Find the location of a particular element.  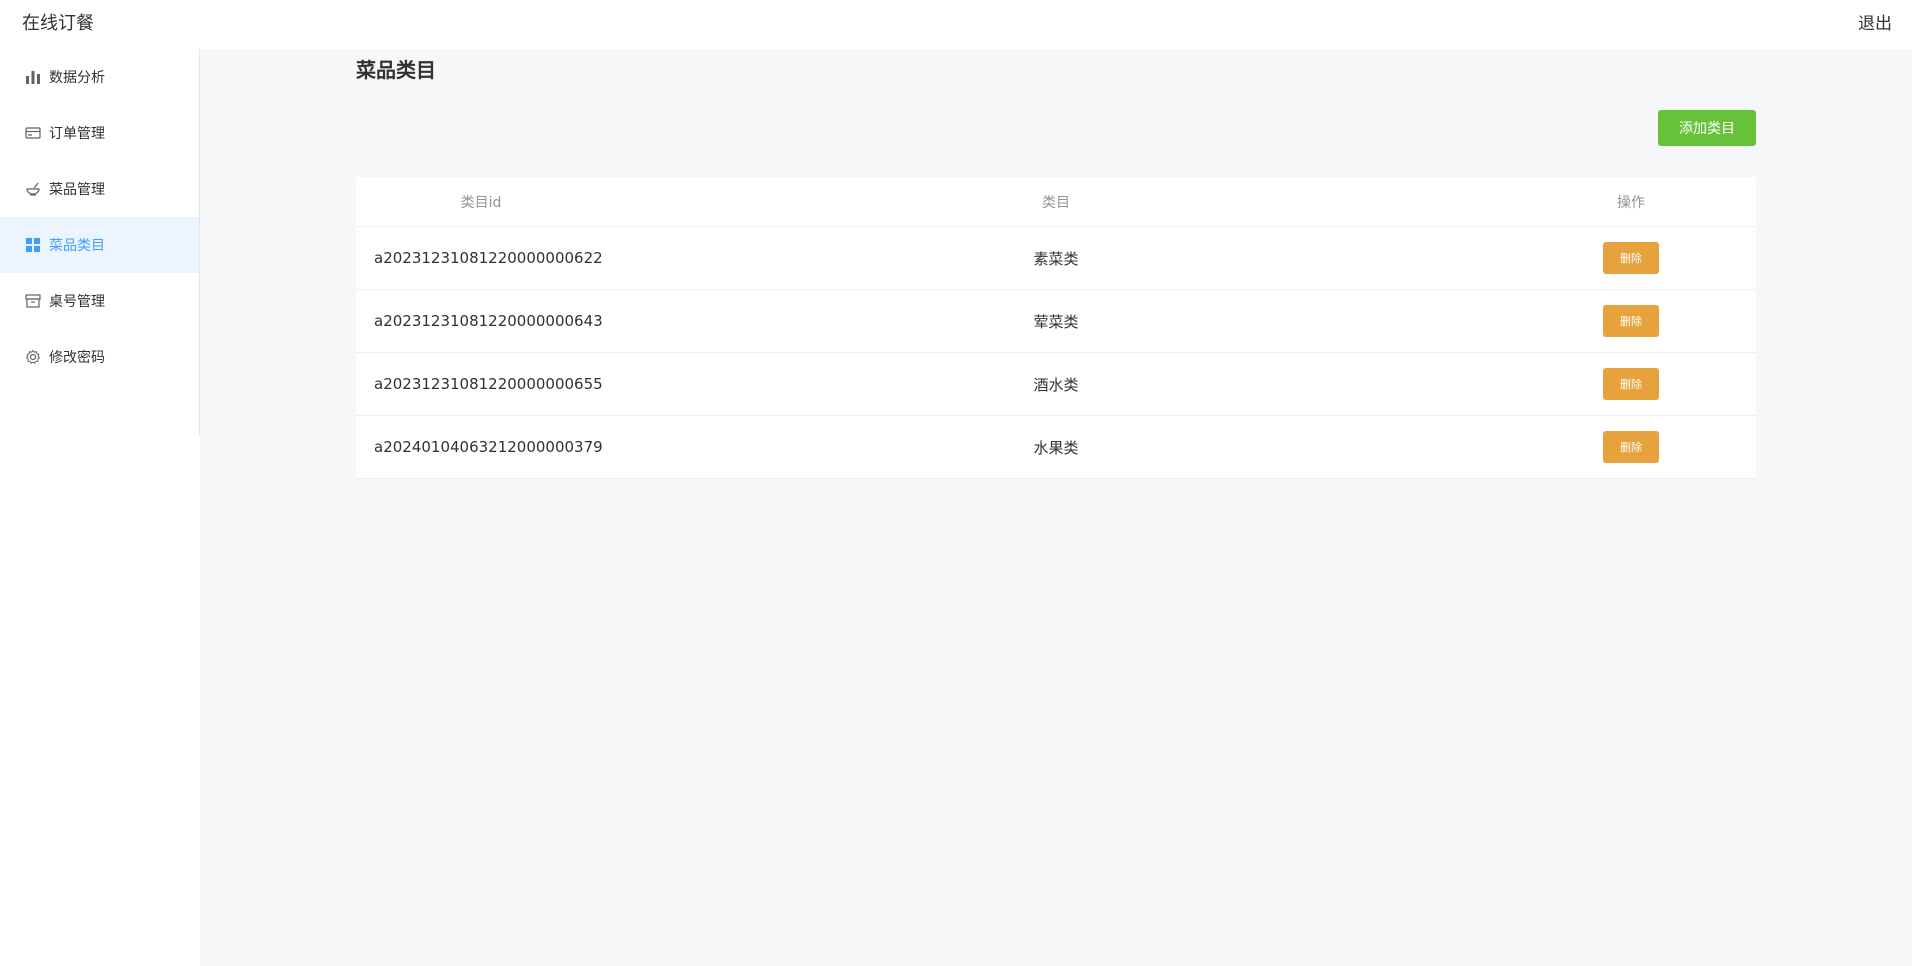

category-name-cell: 荤菜类 is located at coordinates (1056, 321).